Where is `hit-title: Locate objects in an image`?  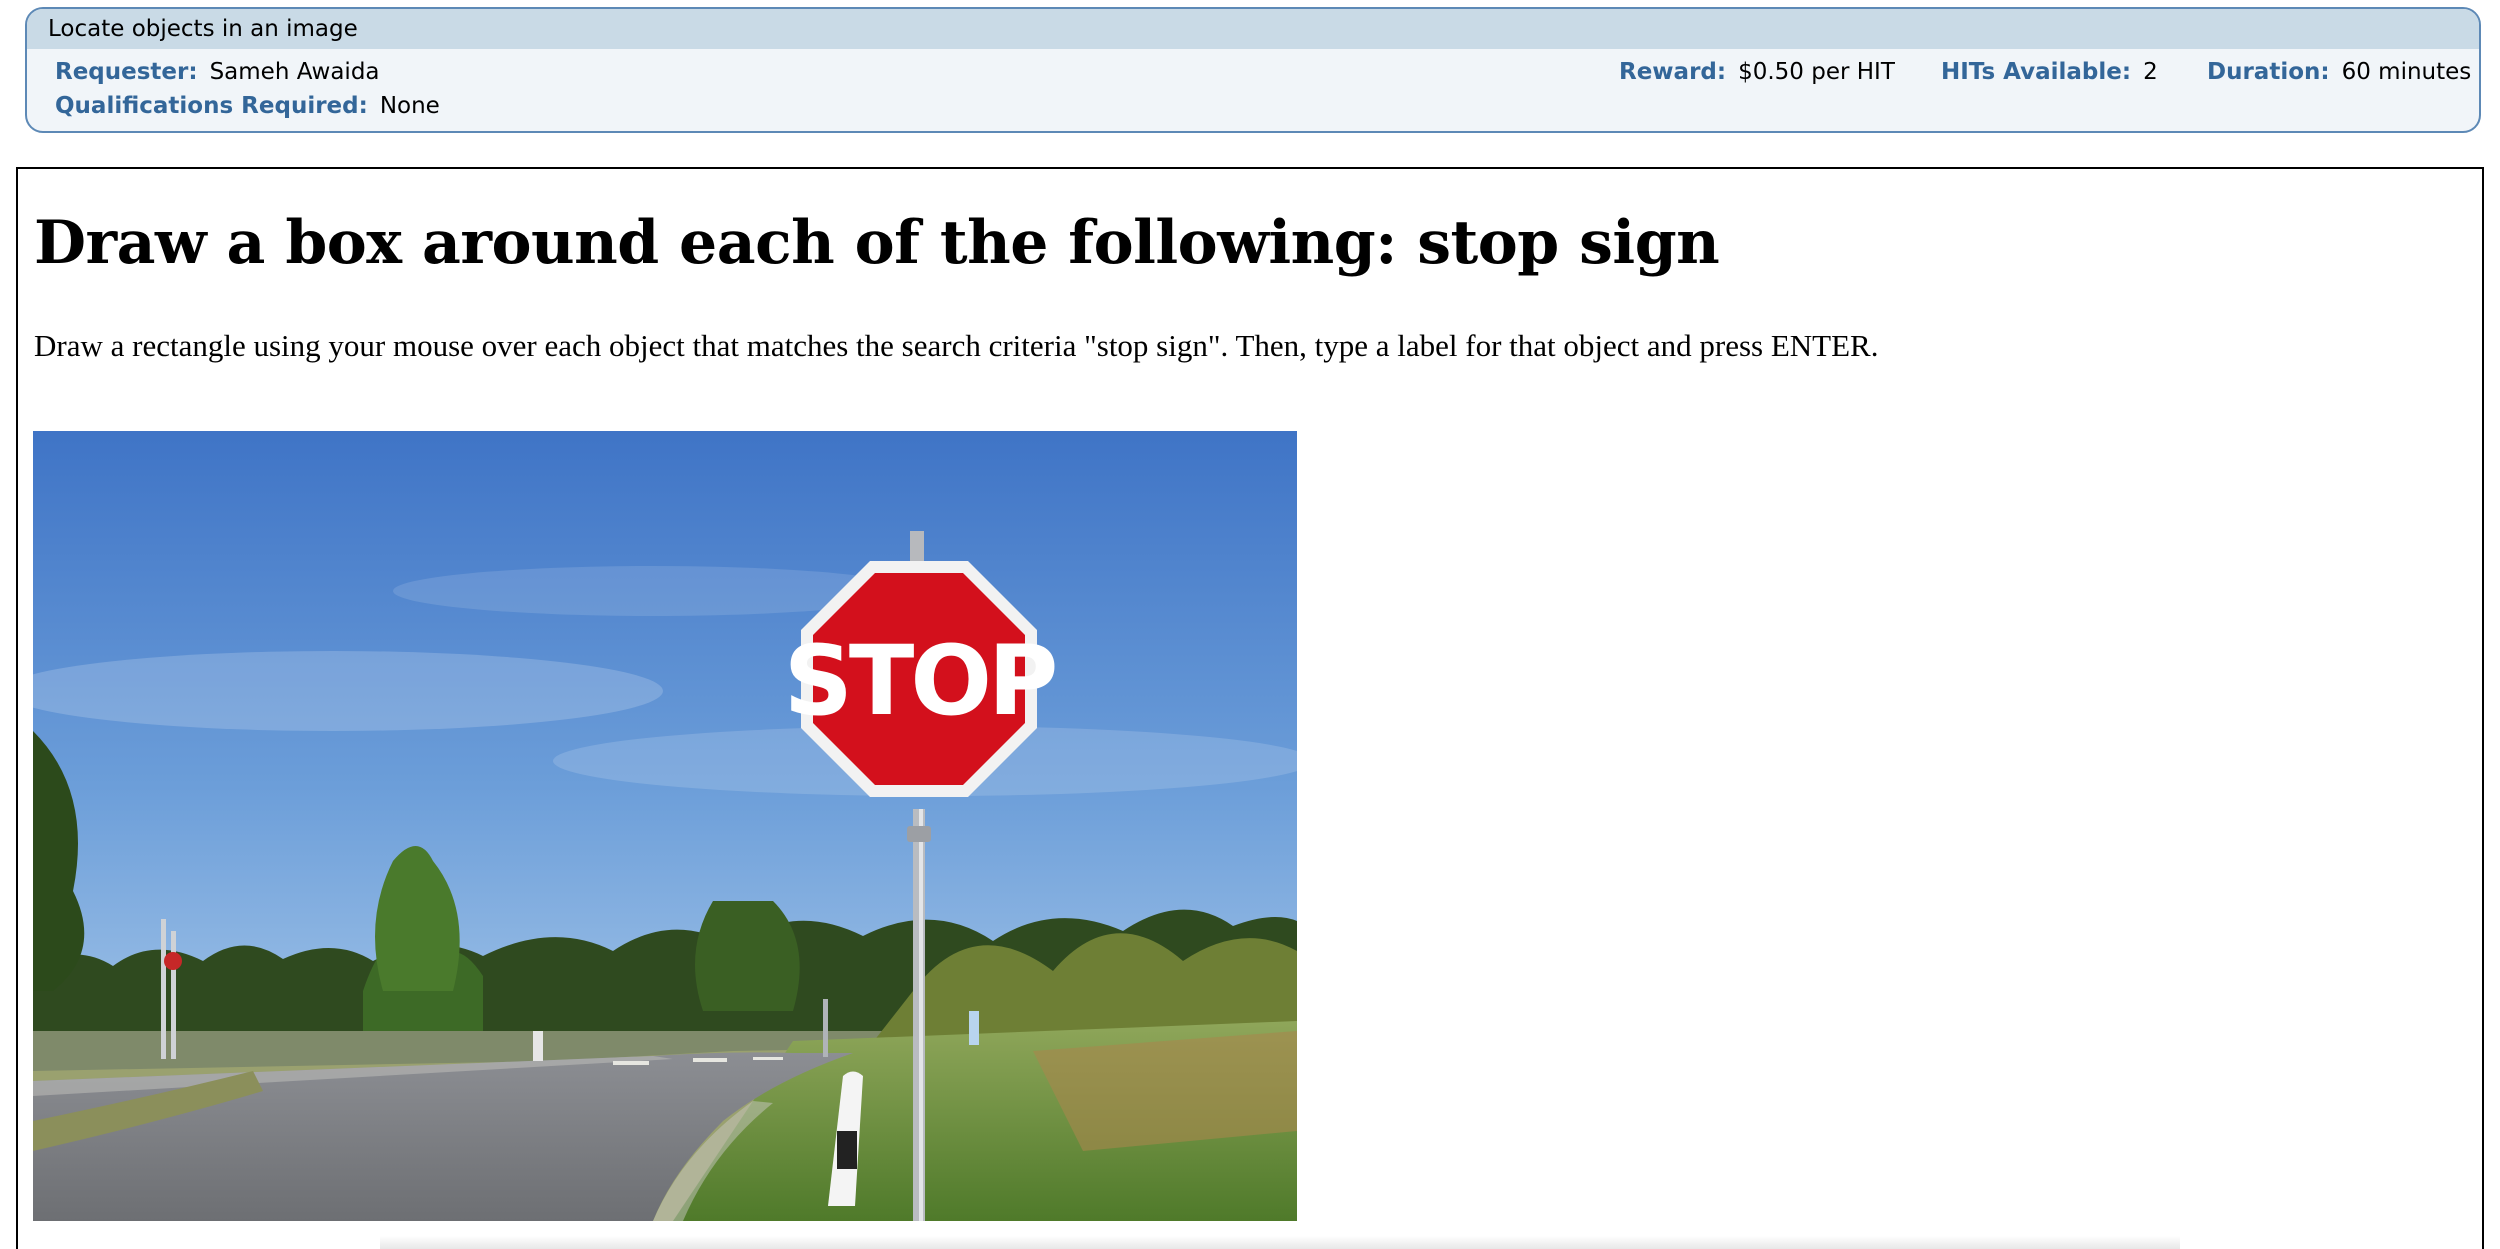 hit-title: Locate objects in an image is located at coordinates (203, 29).